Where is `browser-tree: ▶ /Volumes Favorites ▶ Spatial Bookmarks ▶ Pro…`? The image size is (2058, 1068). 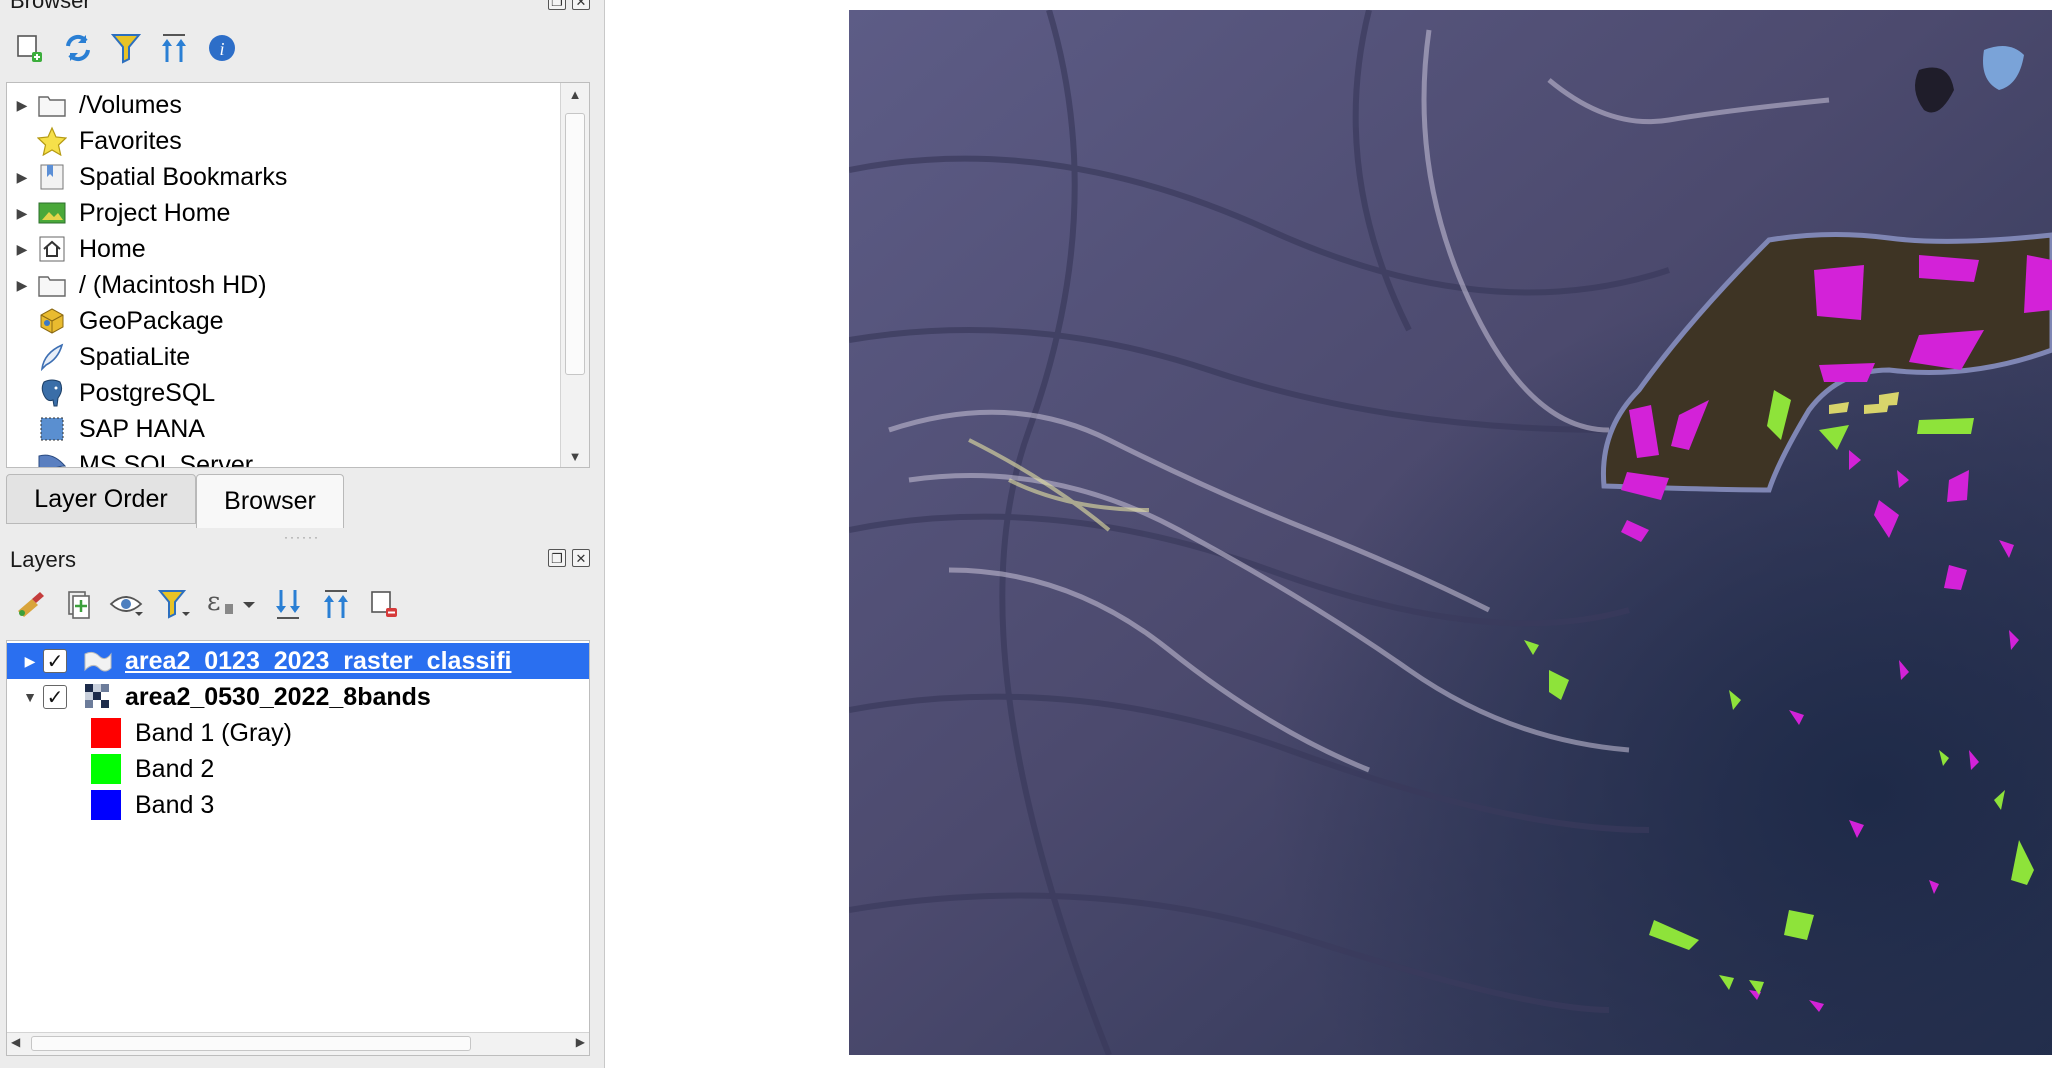
browser-tree: ▶ /Volumes Favorites ▶ Spatial Bookmarks ▶ Pro… is located at coordinates (298, 275).